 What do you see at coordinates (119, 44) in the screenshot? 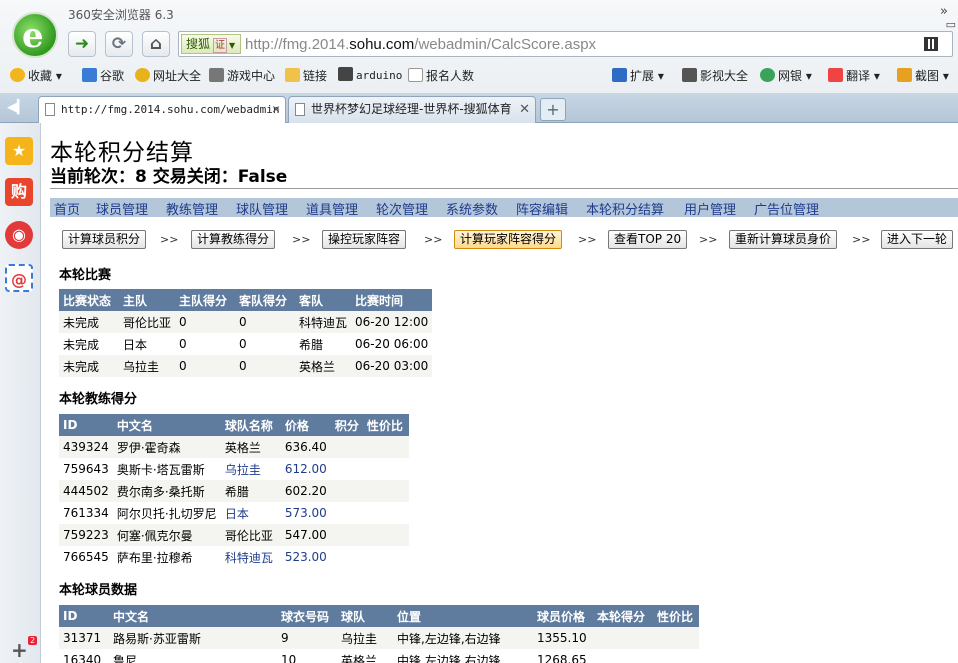
I see `refresh-button: ⟳` at bounding box center [119, 44].